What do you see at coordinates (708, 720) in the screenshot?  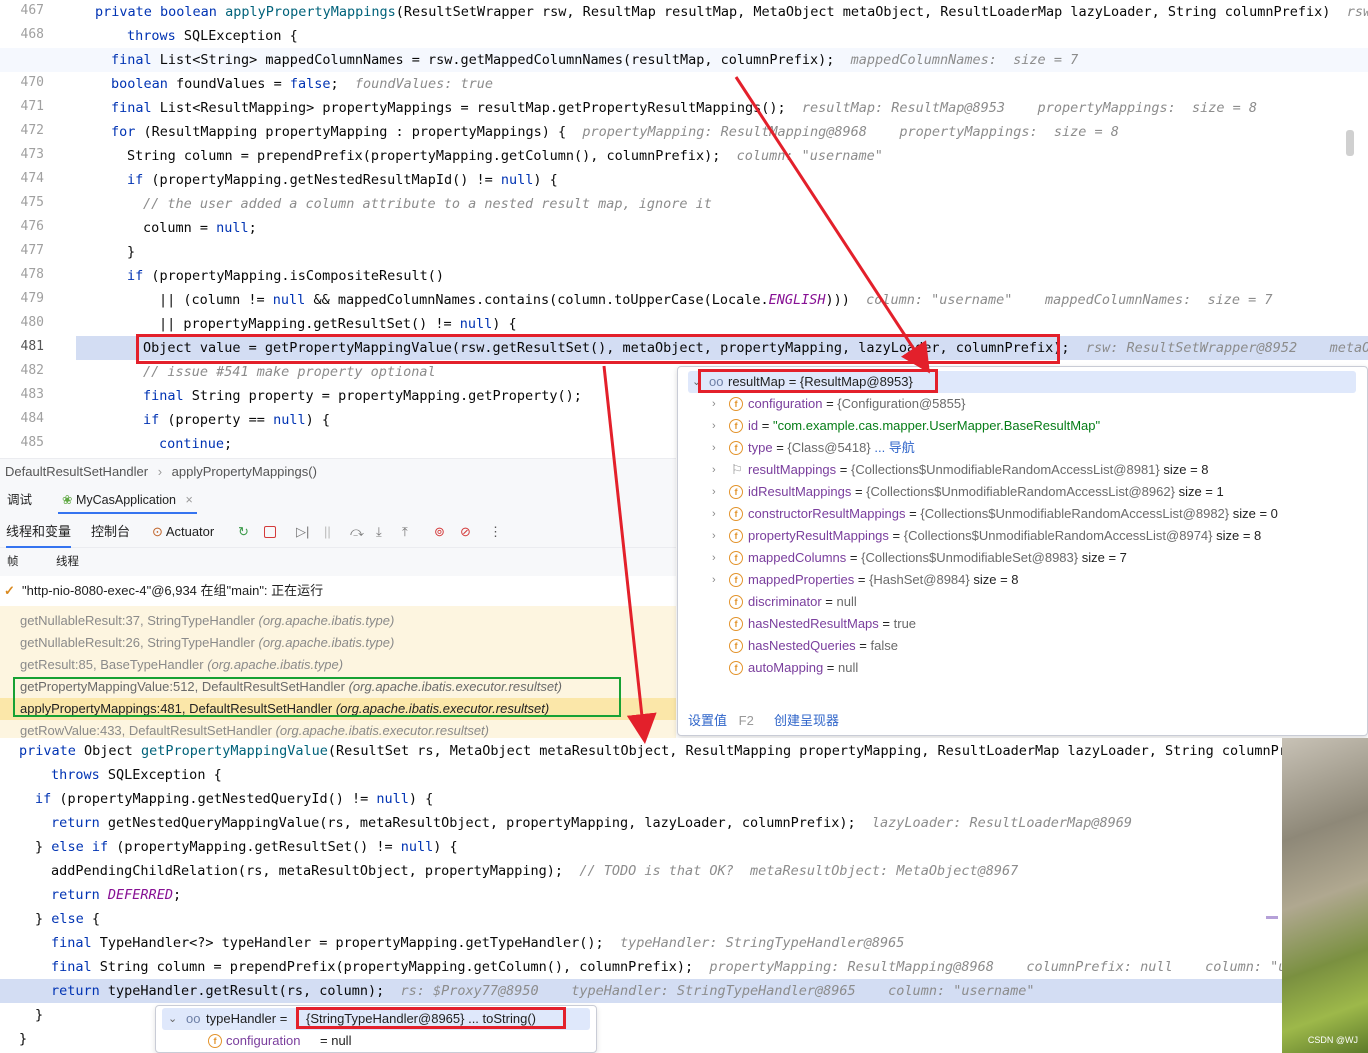 I see `set-value-label: 设置值` at bounding box center [708, 720].